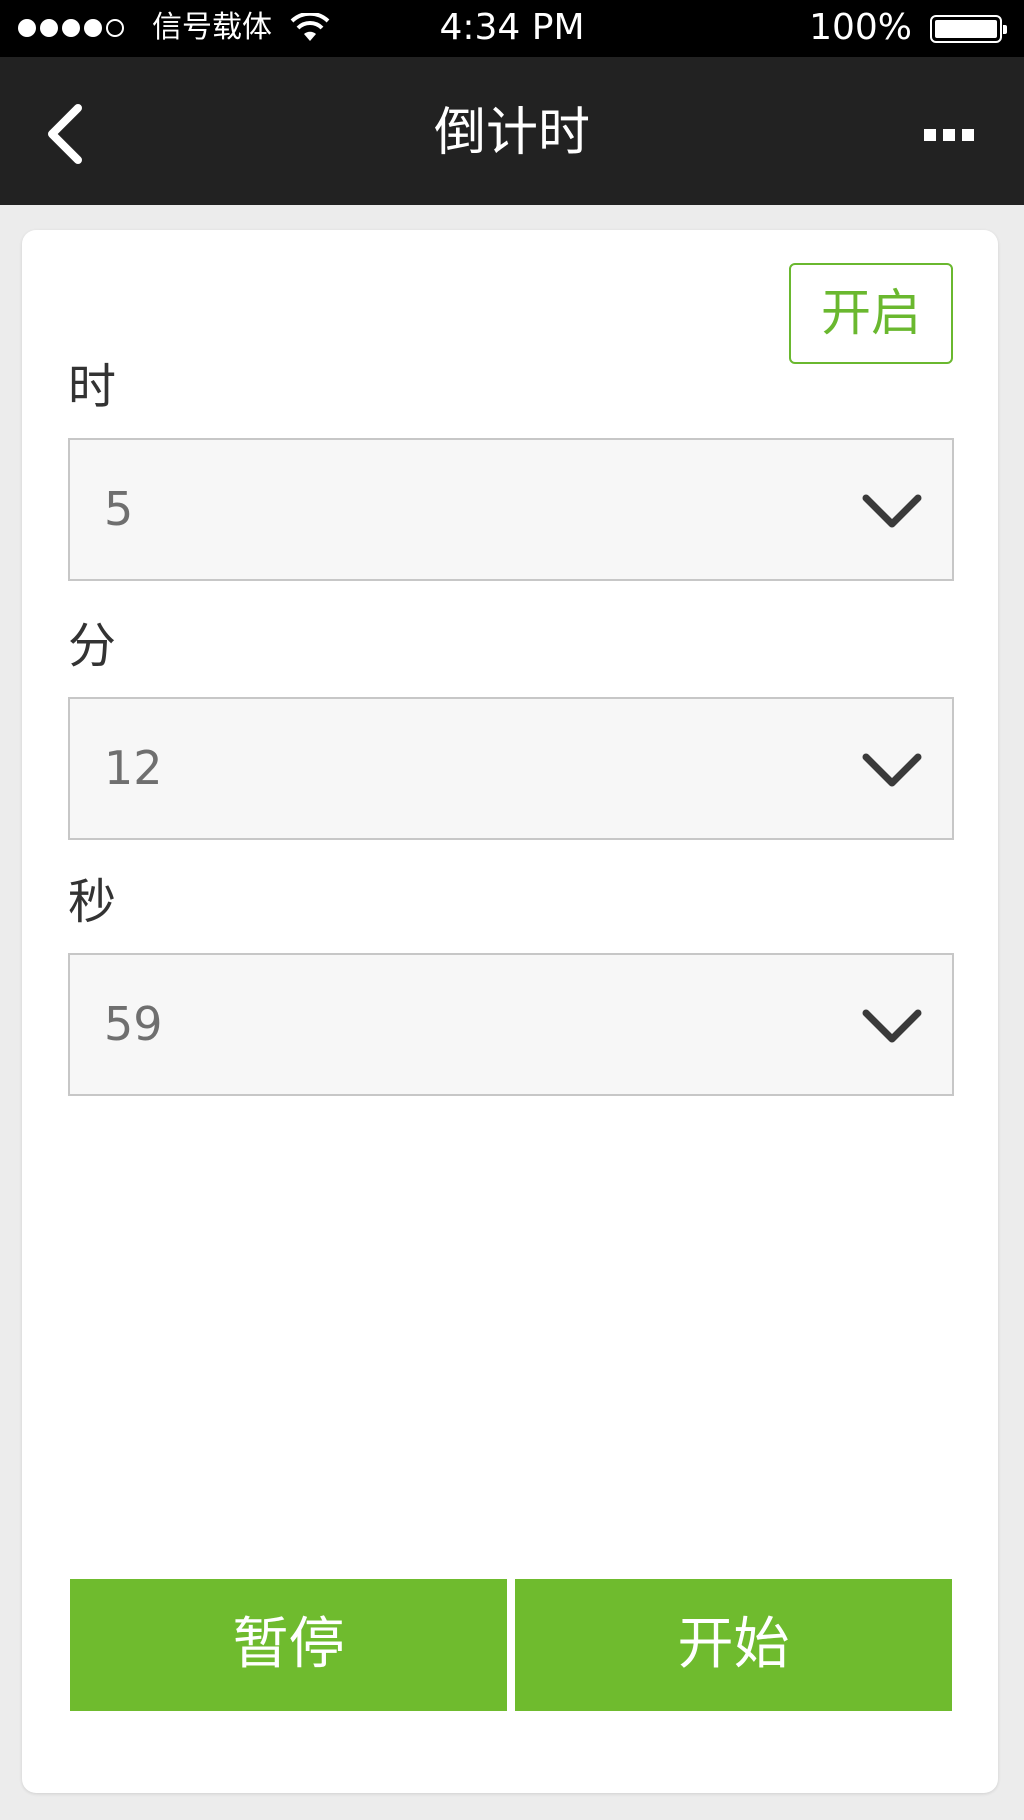 The height and width of the screenshot is (1820, 1024). Describe the element at coordinates (968, 29) in the screenshot. I see `battery-icon` at that location.